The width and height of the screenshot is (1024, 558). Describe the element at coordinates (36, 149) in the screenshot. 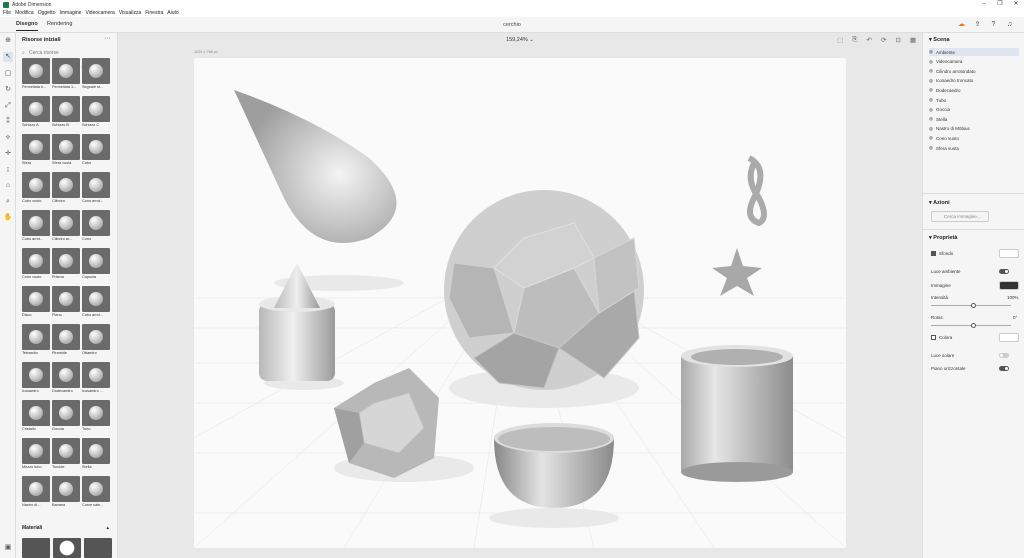

I see `asset-thumbnail: Sfera` at that location.